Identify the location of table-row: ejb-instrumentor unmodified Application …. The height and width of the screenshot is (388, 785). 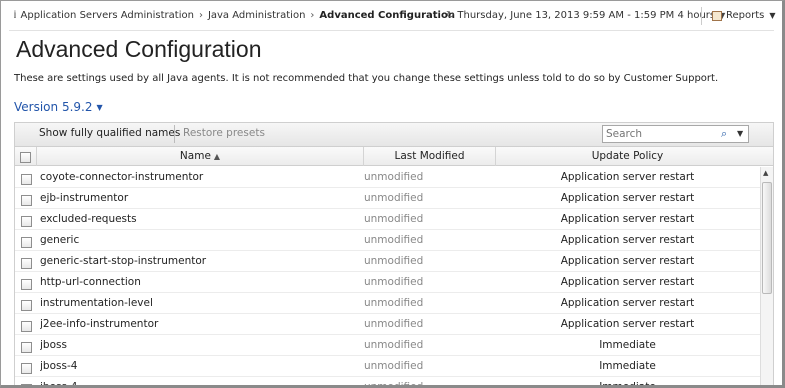
(387, 198).